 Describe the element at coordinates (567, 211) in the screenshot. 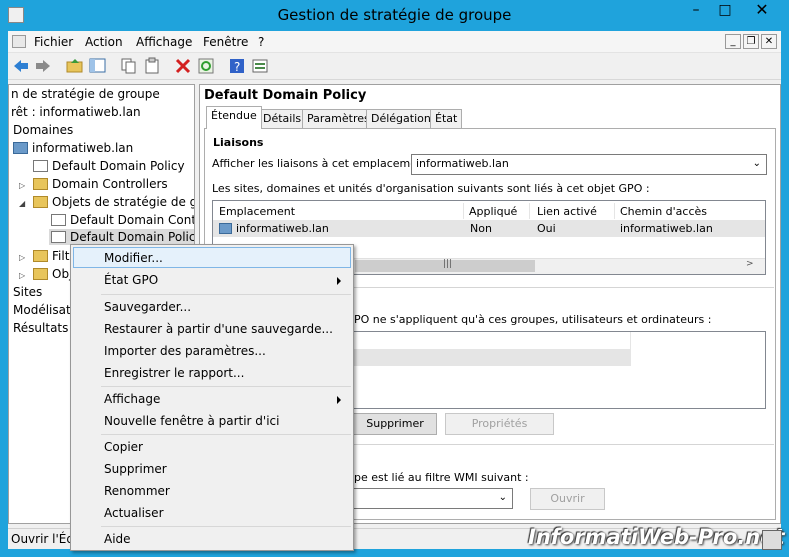

I see `col-enabled: Lien activé` at that location.